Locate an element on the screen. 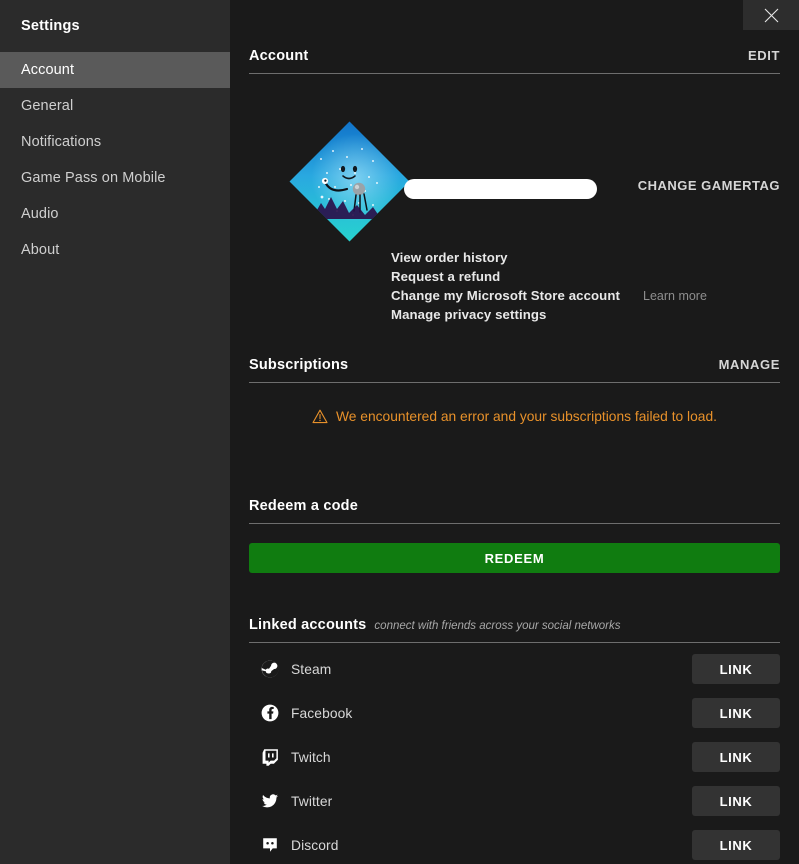 This screenshot has height=864, width=799. edit-button: EDIT is located at coordinates (764, 55).